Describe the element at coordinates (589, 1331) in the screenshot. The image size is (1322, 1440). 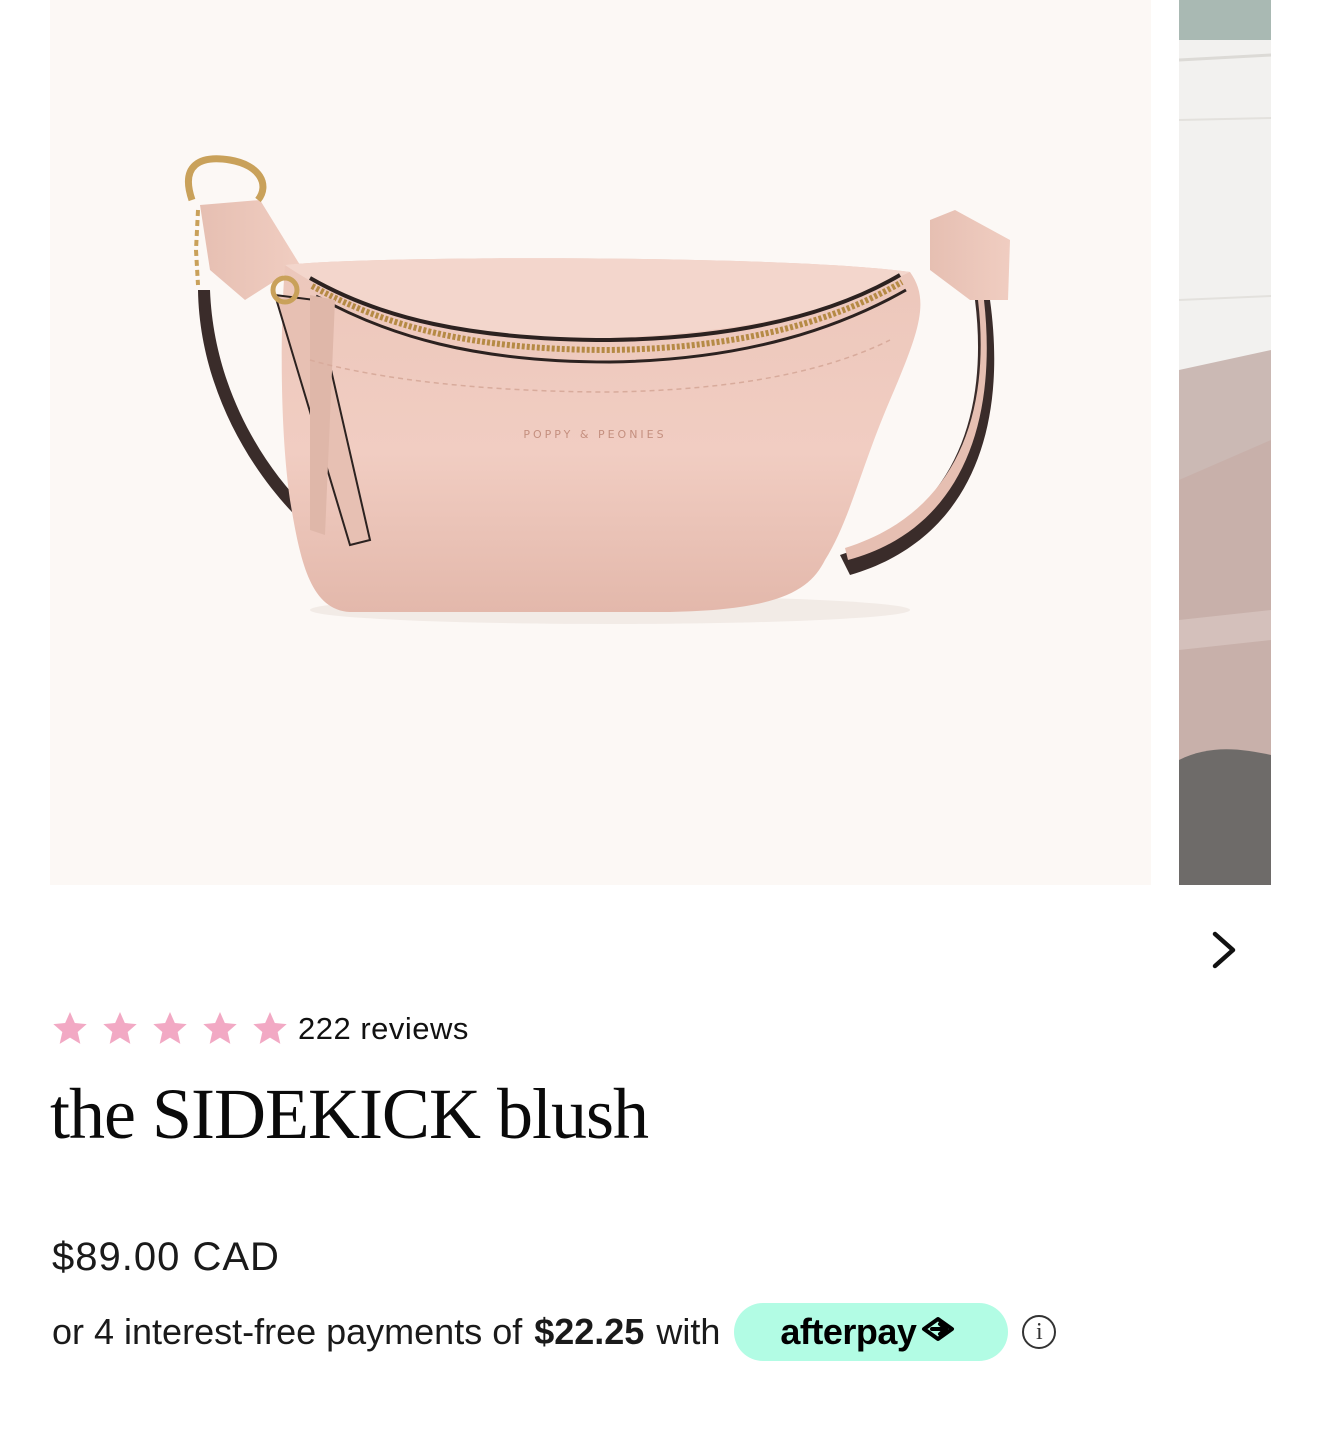
I see `installment-amount: $22.25` at that location.